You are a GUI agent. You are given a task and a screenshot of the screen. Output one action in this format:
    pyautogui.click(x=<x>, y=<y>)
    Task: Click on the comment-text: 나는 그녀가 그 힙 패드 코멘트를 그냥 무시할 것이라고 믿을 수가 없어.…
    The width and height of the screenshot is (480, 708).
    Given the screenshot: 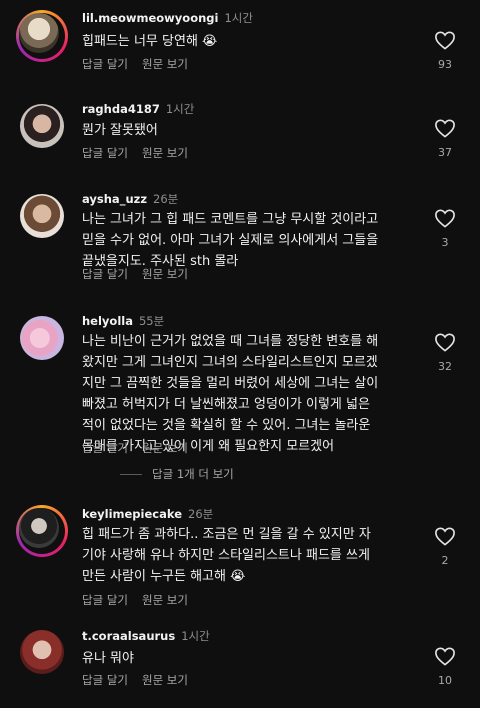 What is the action you would take?
    pyautogui.click(x=230, y=240)
    